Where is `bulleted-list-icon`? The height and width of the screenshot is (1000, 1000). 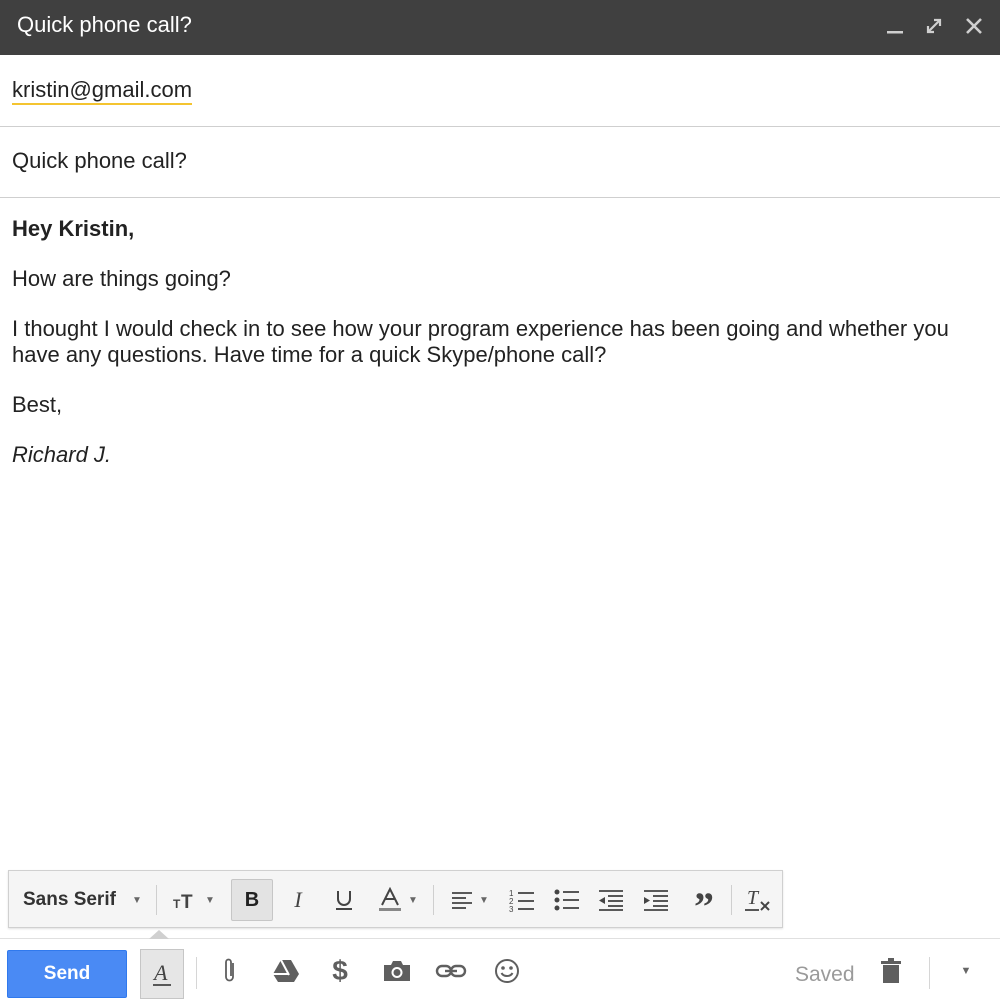 bulleted-list-icon is located at coordinates (567, 900).